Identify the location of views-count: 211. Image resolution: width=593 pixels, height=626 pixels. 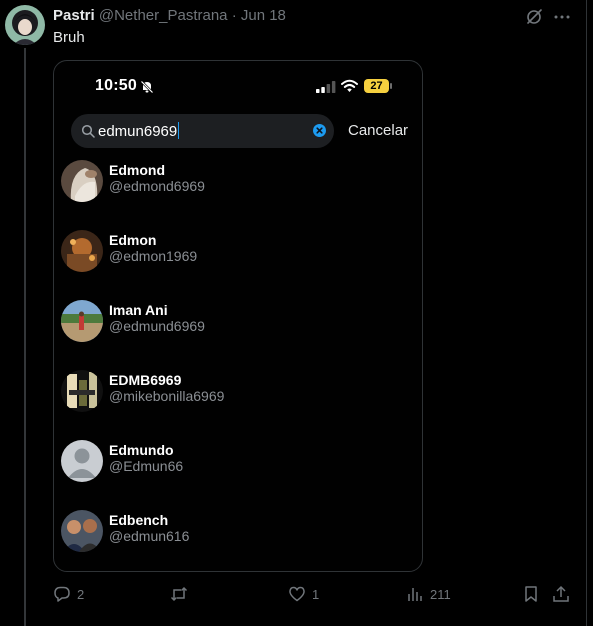
(440, 594).